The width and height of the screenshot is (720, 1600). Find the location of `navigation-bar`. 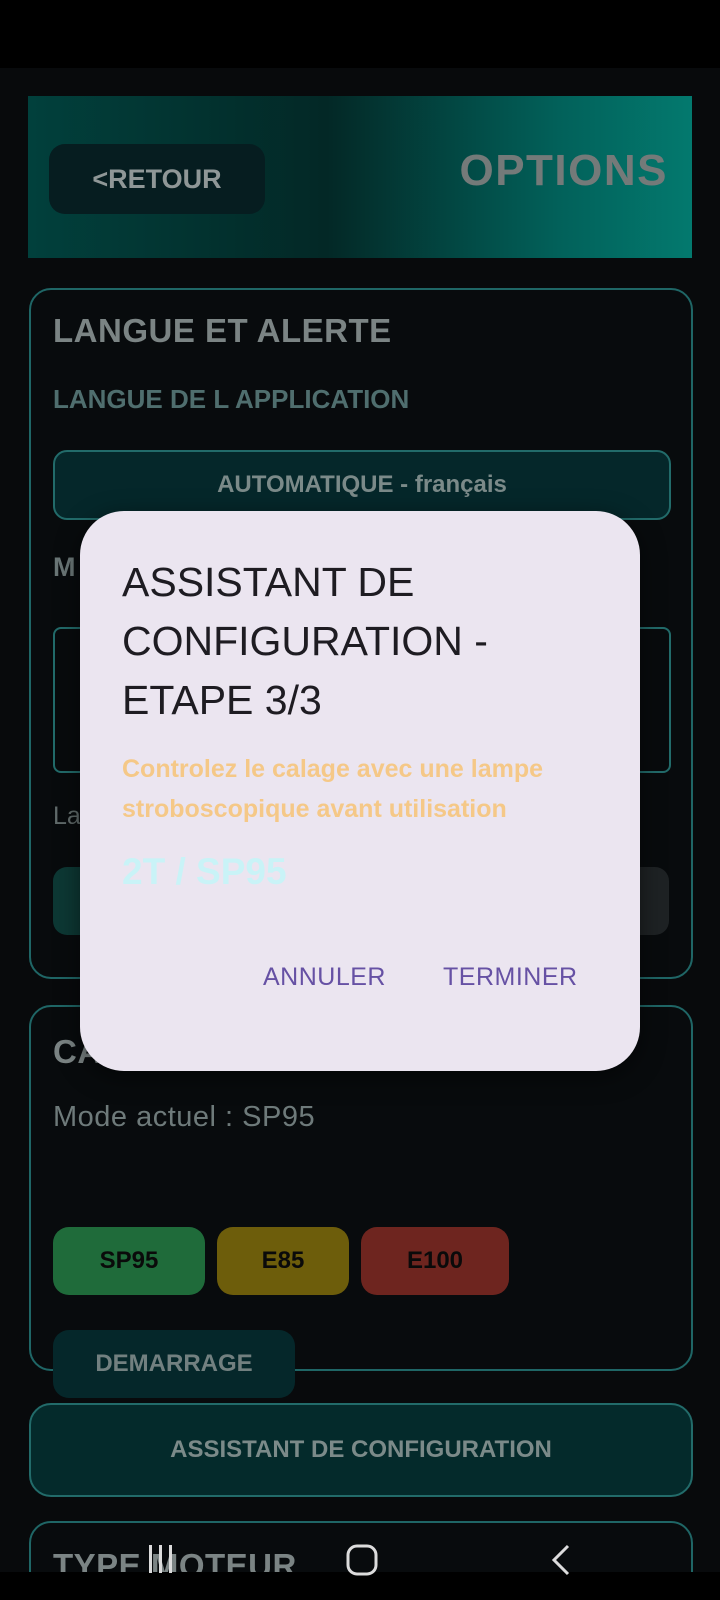

navigation-bar is located at coordinates (360, 1572).